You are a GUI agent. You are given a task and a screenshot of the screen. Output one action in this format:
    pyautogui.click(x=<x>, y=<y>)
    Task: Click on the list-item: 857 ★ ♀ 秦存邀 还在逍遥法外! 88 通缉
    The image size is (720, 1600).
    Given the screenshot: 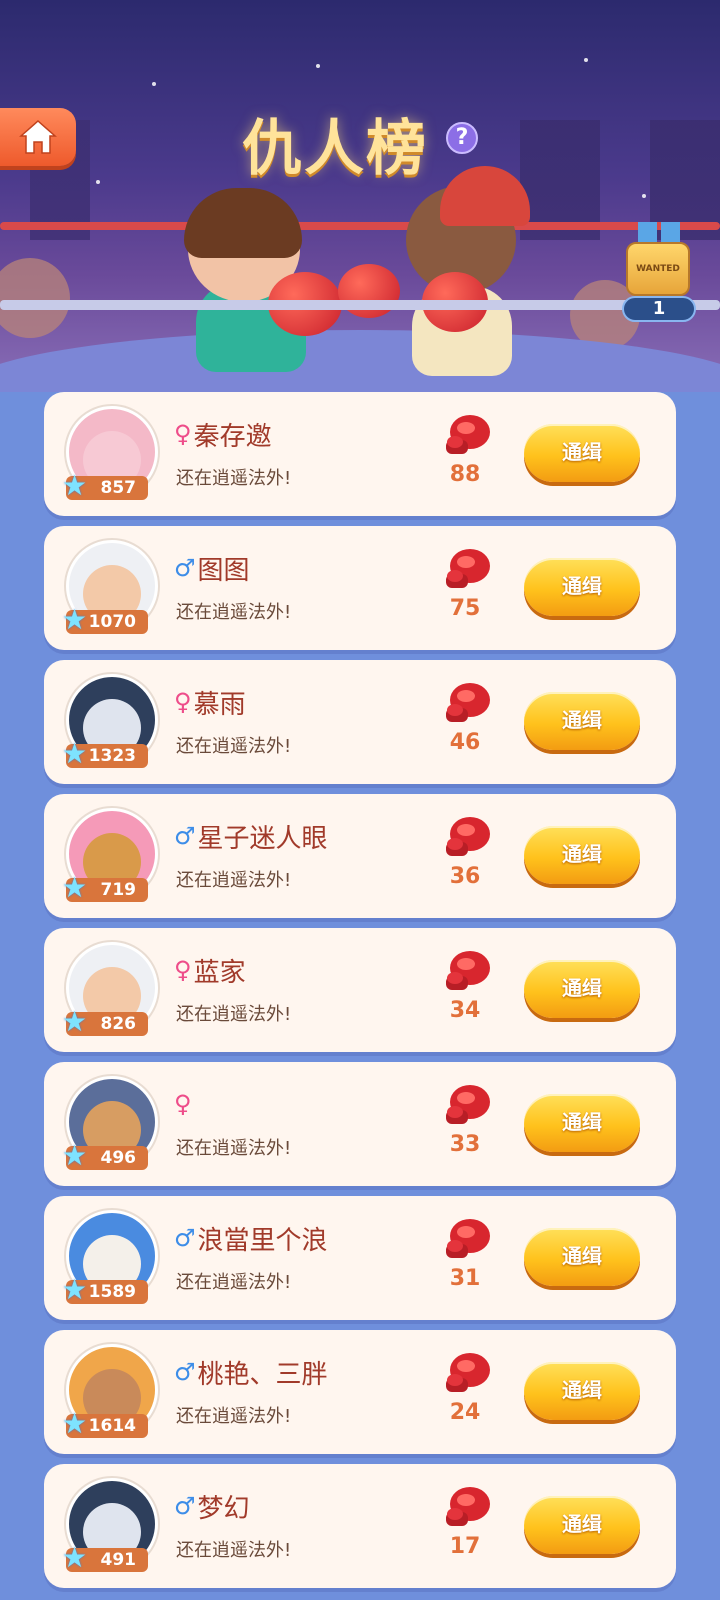 What is the action you would take?
    pyautogui.click(x=360, y=454)
    